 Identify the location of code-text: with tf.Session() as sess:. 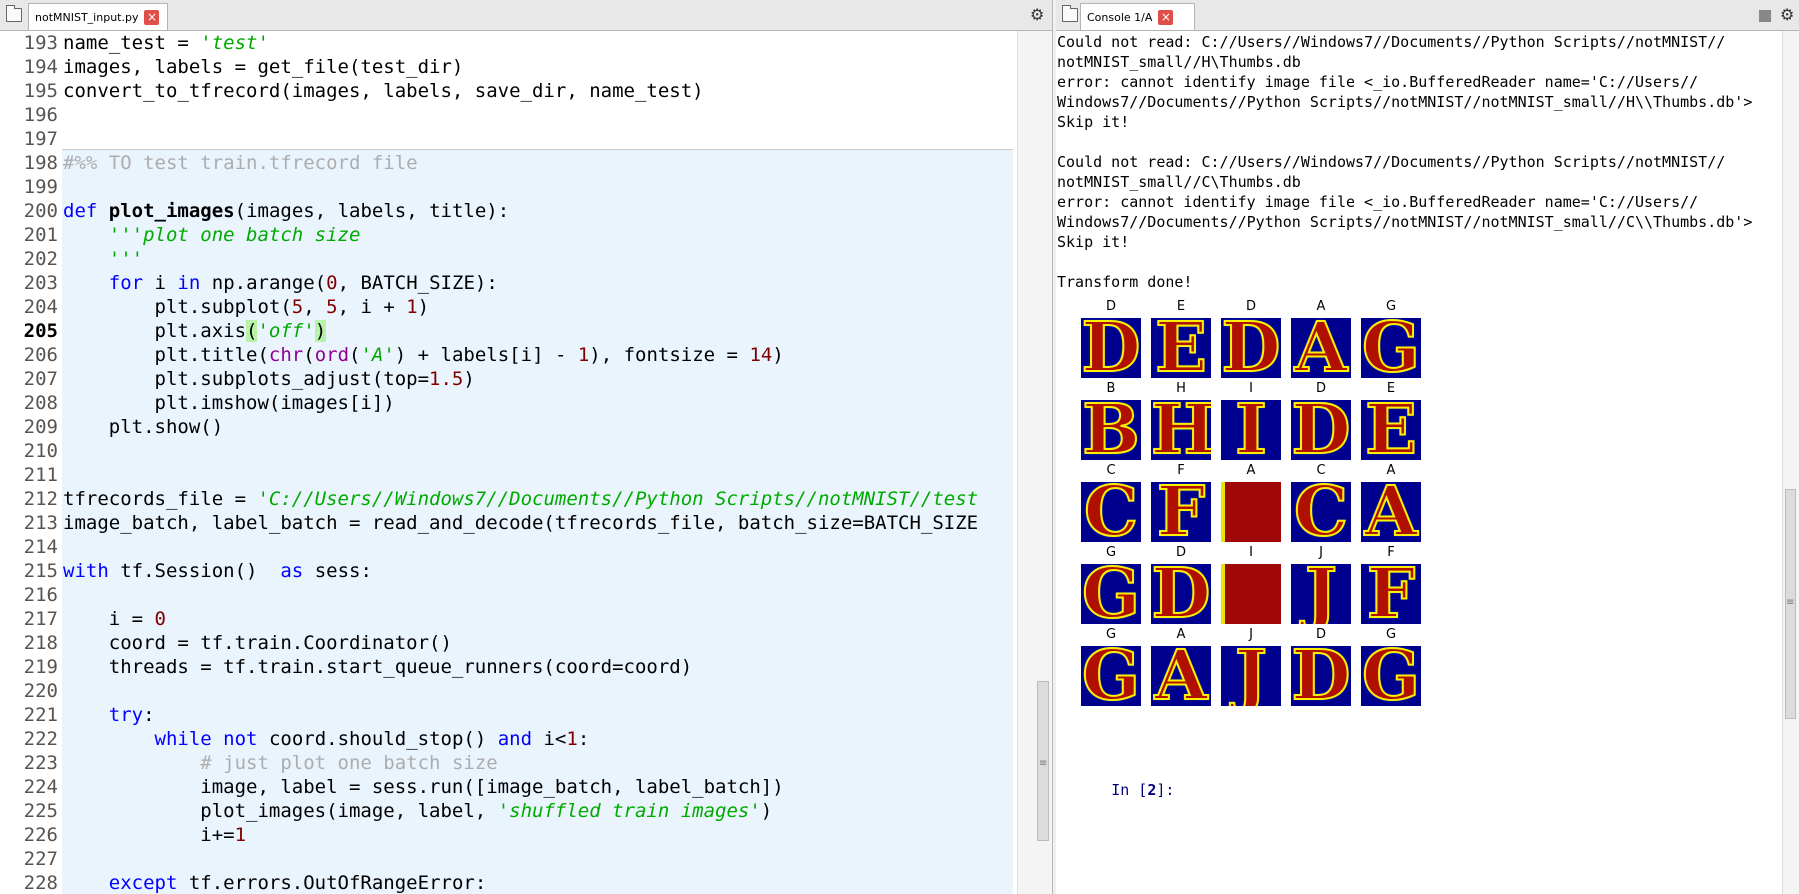
(217, 571).